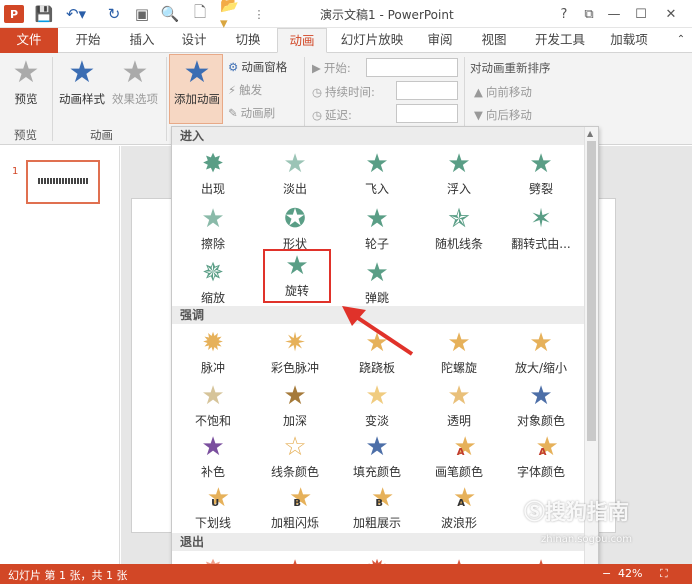 Image resolution: width=692 pixels, height=584 pixels. What do you see at coordinates (248, 40) in the screenshot?
I see `tab-transitions: 切换` at bounding box center [248, 40].